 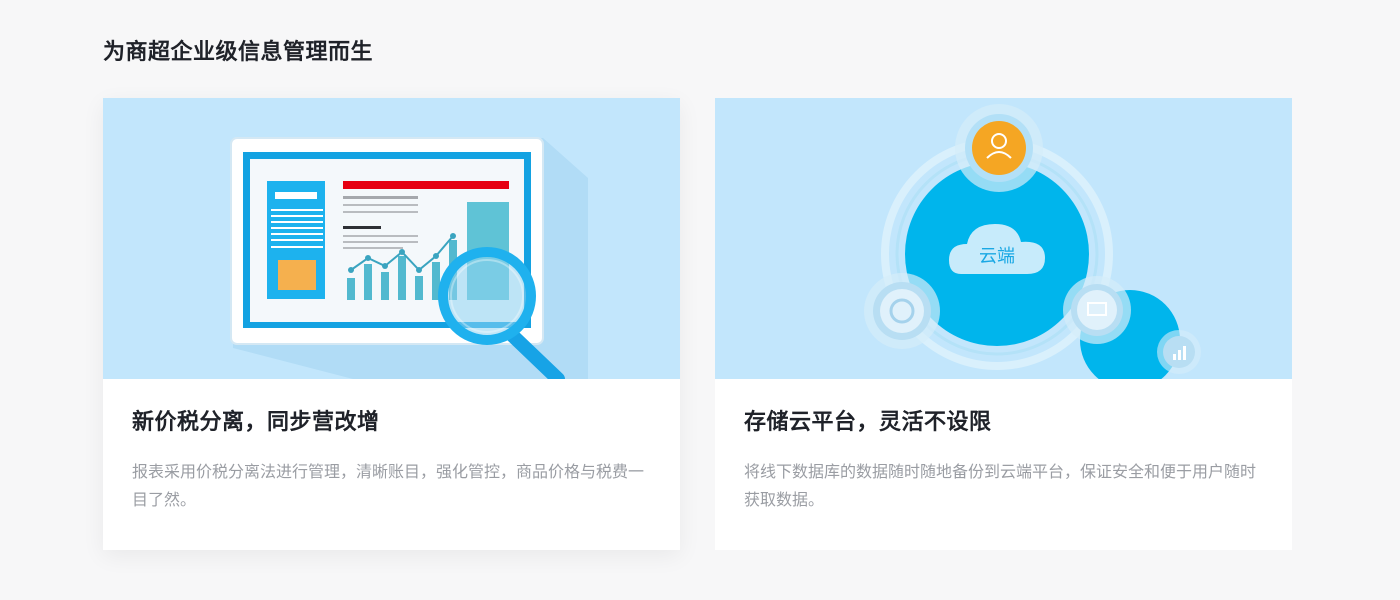 What do you see at coordinates (997, 256) in the screenshot?
I see `cloud-label: 云端` at bounding box center [997, 256].